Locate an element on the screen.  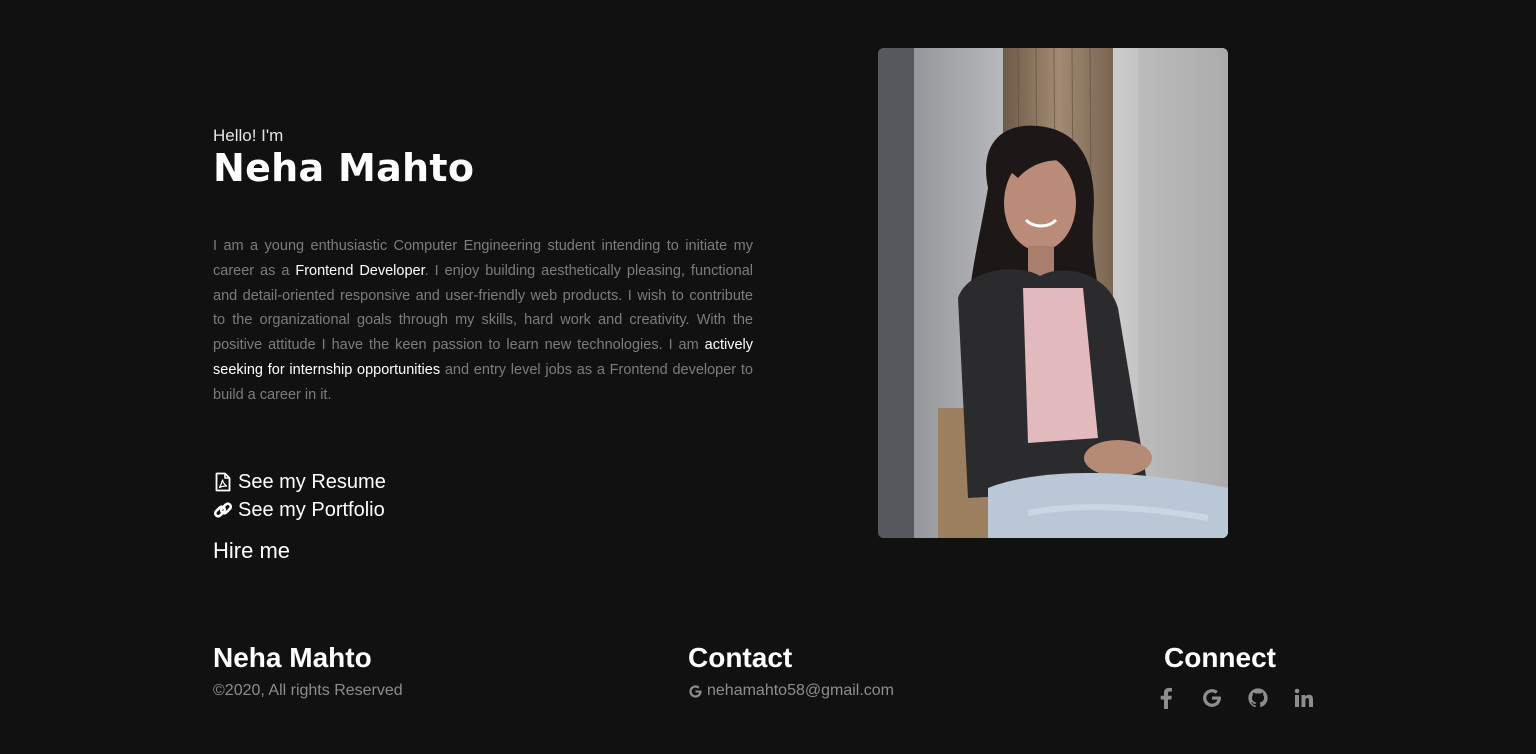
link-icon is located at coordinates (223, 510).